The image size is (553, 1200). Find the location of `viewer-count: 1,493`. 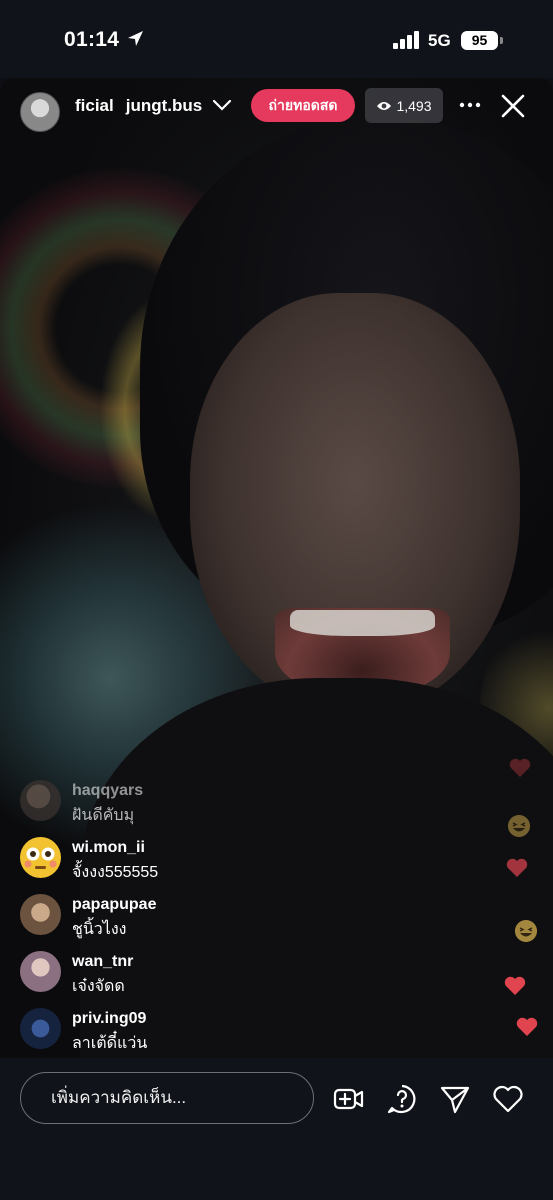

viewer-count: 1,493 is located at coordinates (414, 105).